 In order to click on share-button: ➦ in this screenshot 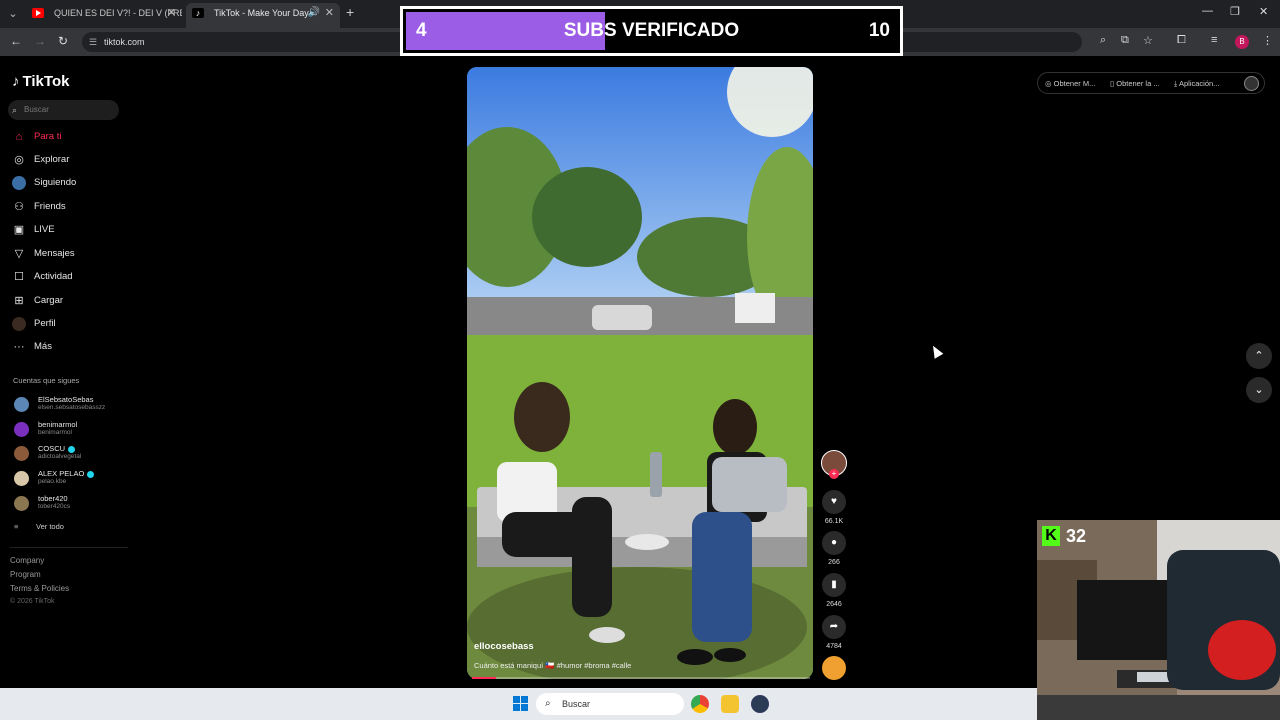, I will do `click(834, 627)`.